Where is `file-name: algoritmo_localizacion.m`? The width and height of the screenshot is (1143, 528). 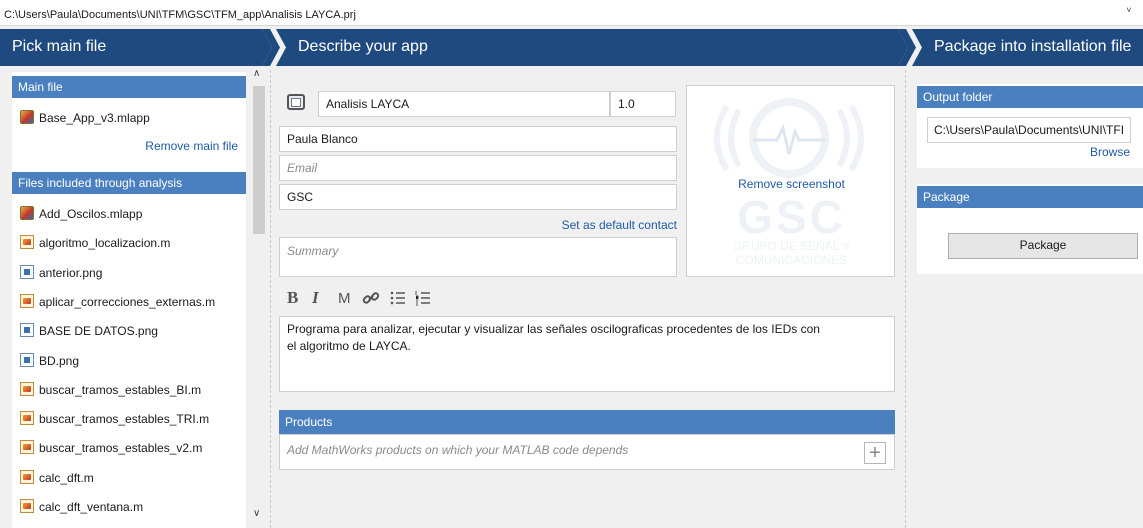 file-name: algoritmo_localizacion.m is located at coordinates (105, 243).